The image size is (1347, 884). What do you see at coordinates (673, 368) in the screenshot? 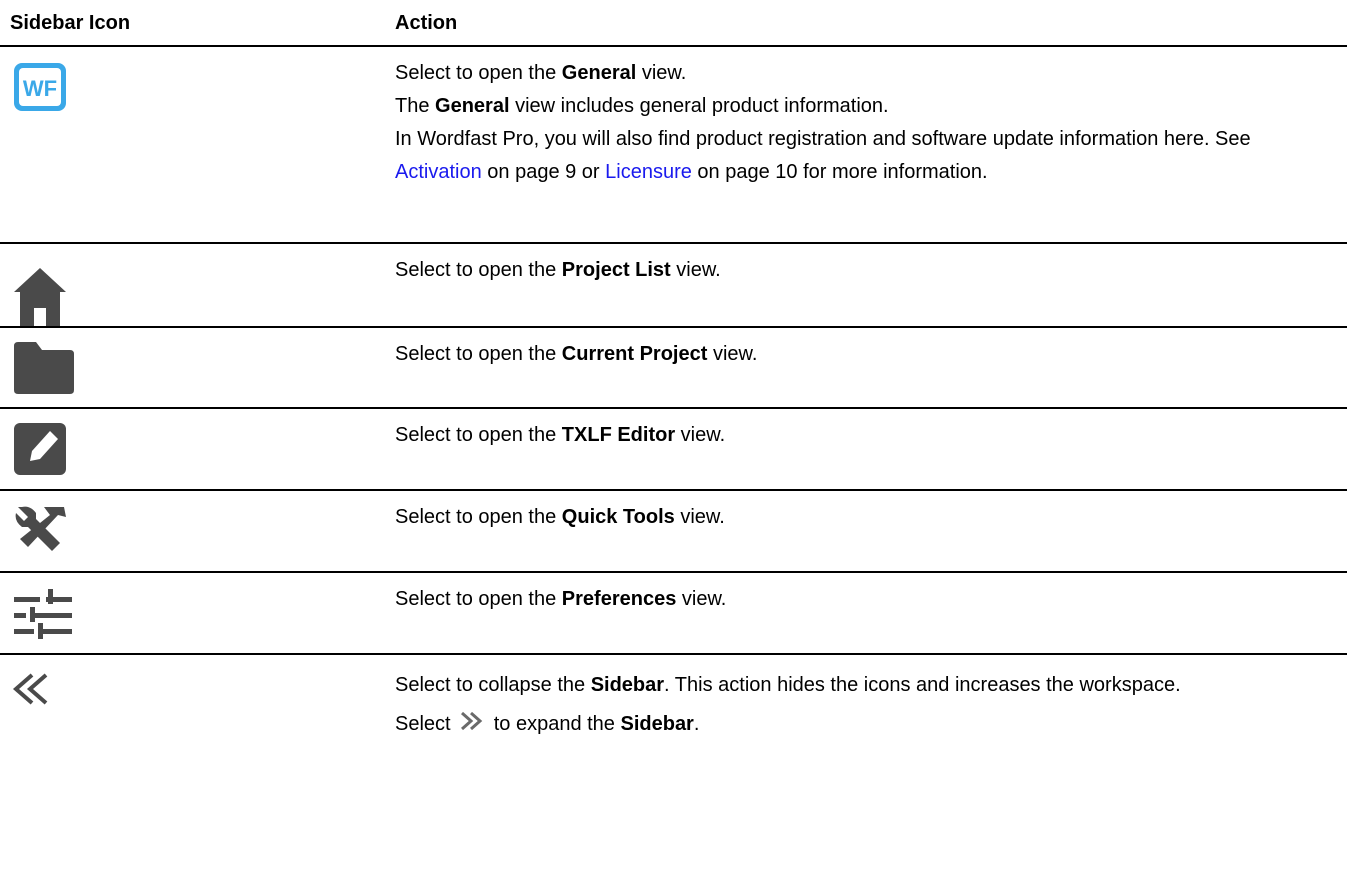
I see `table-row-current-project: Select to open the Current Project view.` at bounding box center [673, 368].